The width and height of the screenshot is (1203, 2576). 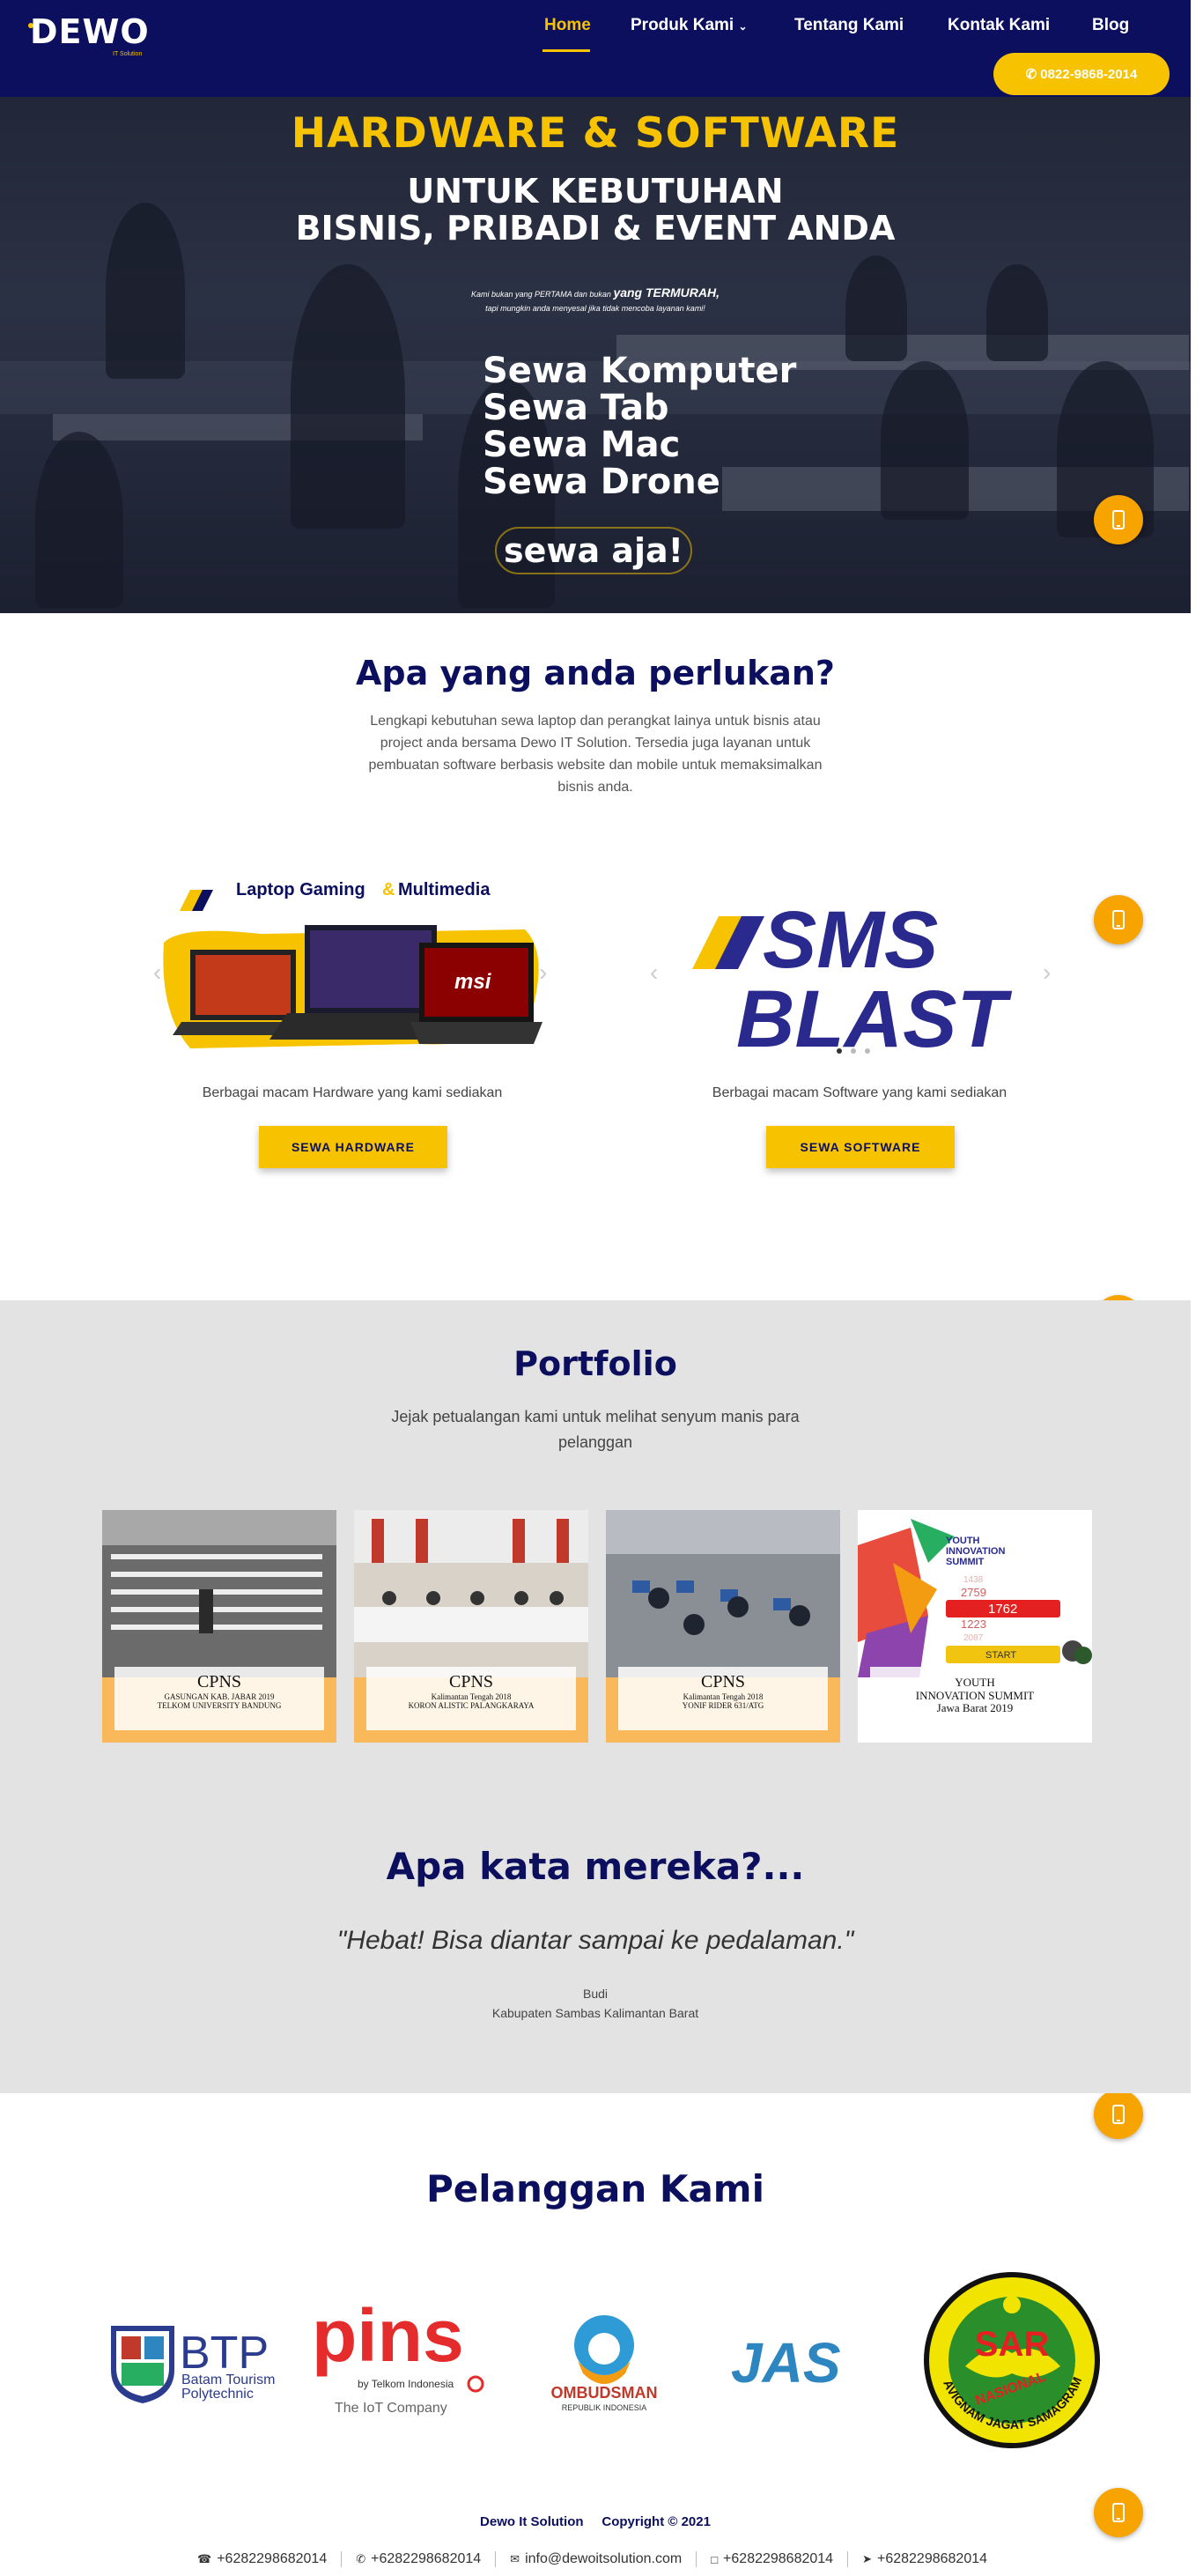 I want to click on yis-number: 2759, so click(x=973, y=1593).